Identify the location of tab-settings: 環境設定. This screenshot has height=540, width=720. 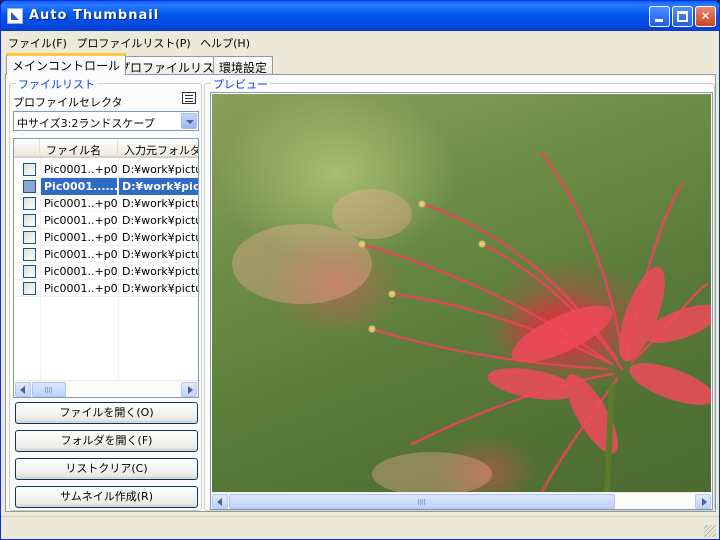
(243, 65).